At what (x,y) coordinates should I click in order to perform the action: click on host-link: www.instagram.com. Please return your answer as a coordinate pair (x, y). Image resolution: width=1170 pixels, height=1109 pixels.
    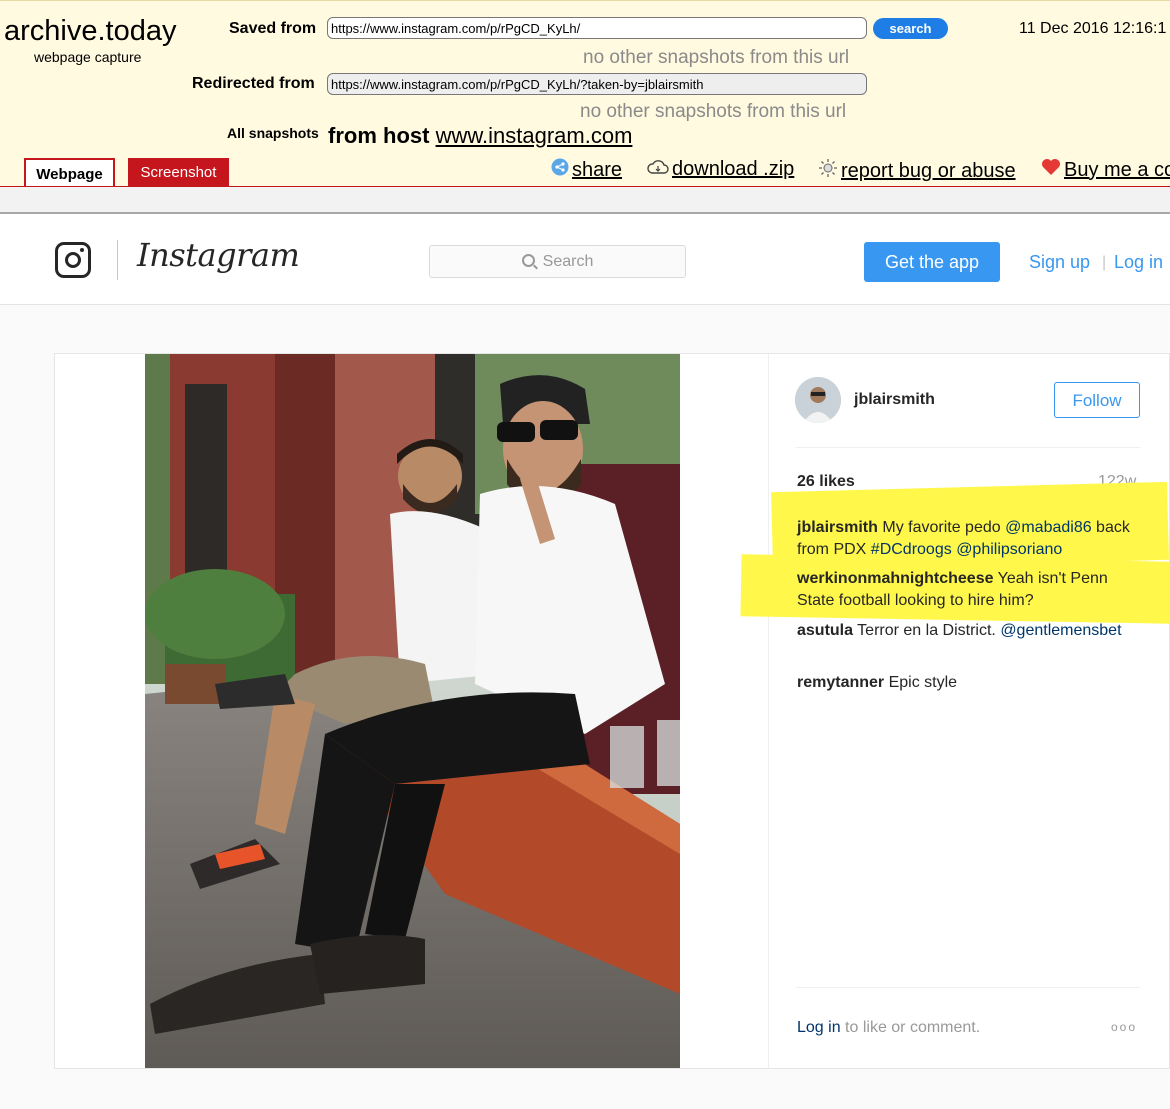
    Looking at the image, I should click on (534, 135).